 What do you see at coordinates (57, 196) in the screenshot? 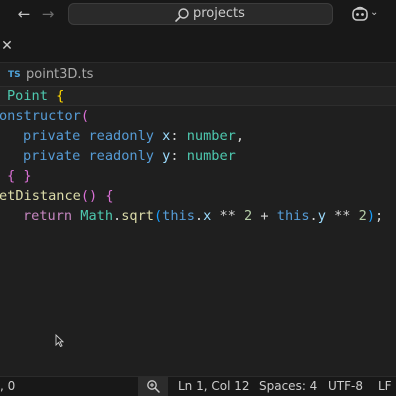
I see `code-line-6: etDistance() {` at bounding box center [57, 196].